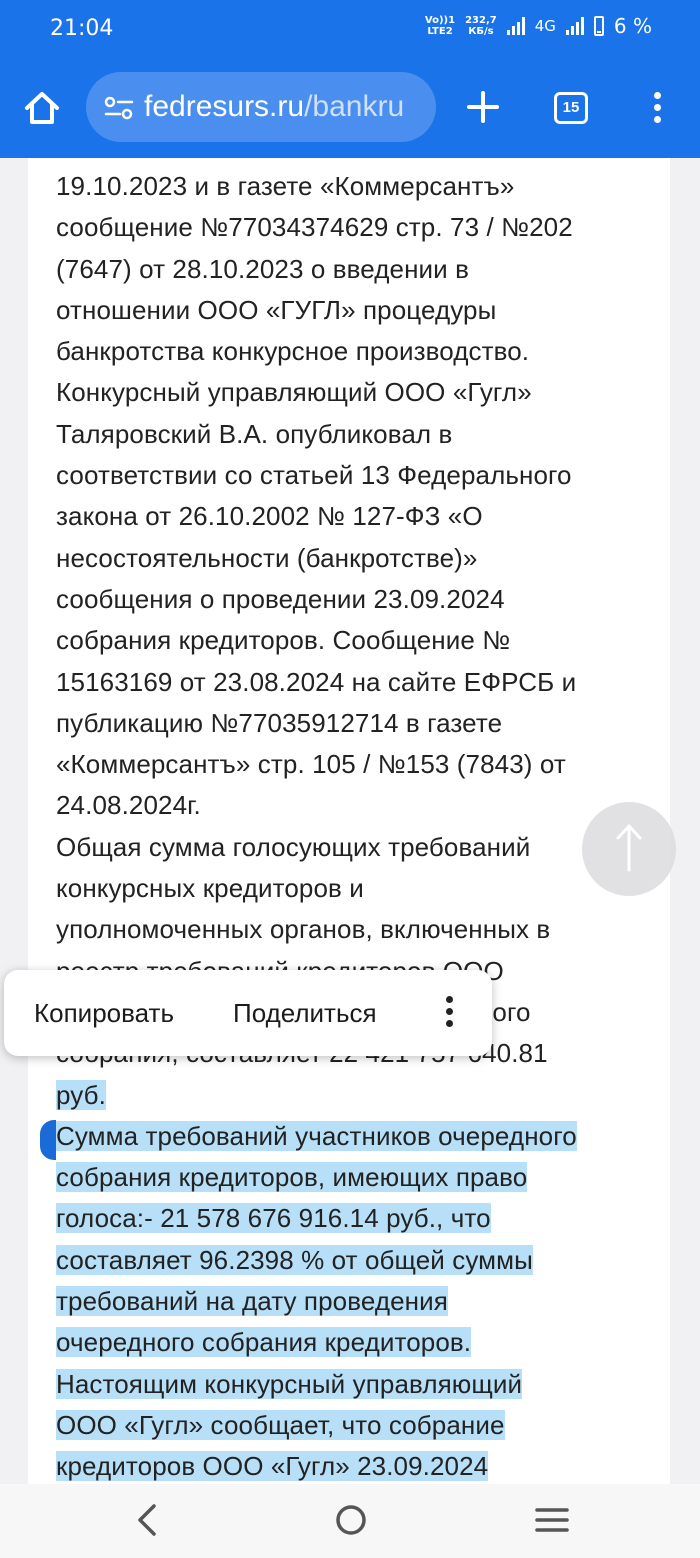 Image resolution: width=700 pixels, height=1558 pixels. I want to click on text-line: уполномоченных органов, включенных в, so click(303, 929).